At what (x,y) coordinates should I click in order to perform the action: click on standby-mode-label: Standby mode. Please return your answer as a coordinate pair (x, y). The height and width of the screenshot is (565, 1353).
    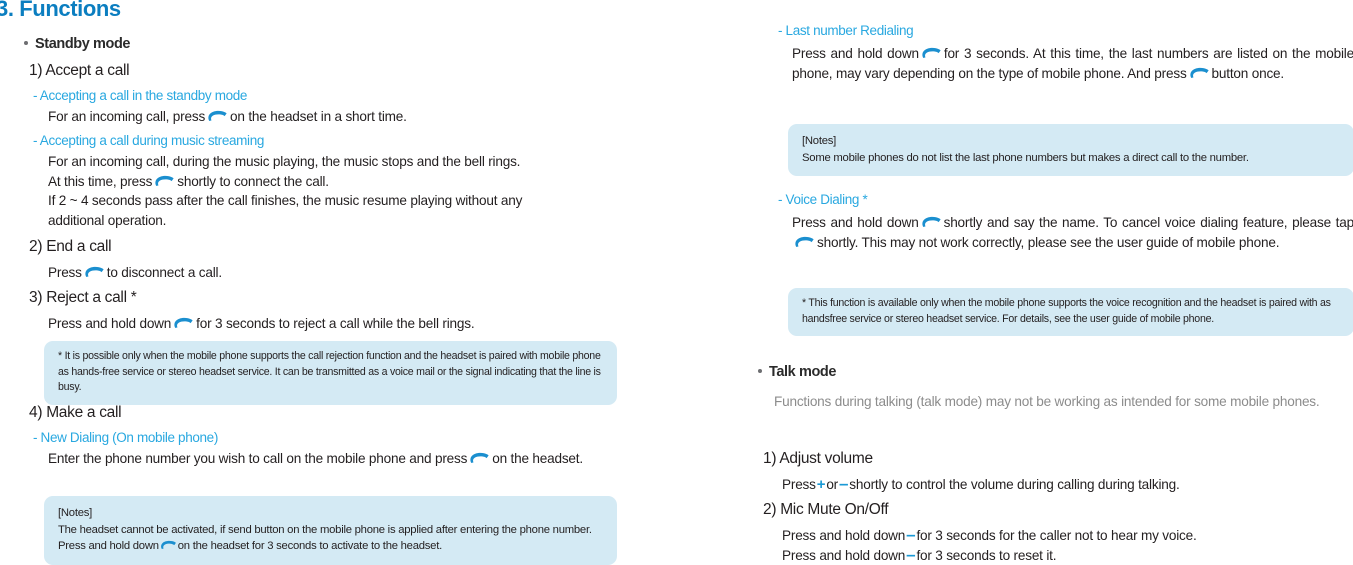
    Looking at the image, I should click on (82, 44).